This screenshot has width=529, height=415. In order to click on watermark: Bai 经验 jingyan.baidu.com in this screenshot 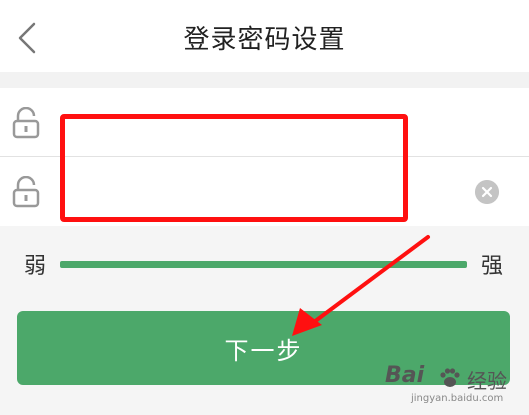, I will do `click(455, 387)`.